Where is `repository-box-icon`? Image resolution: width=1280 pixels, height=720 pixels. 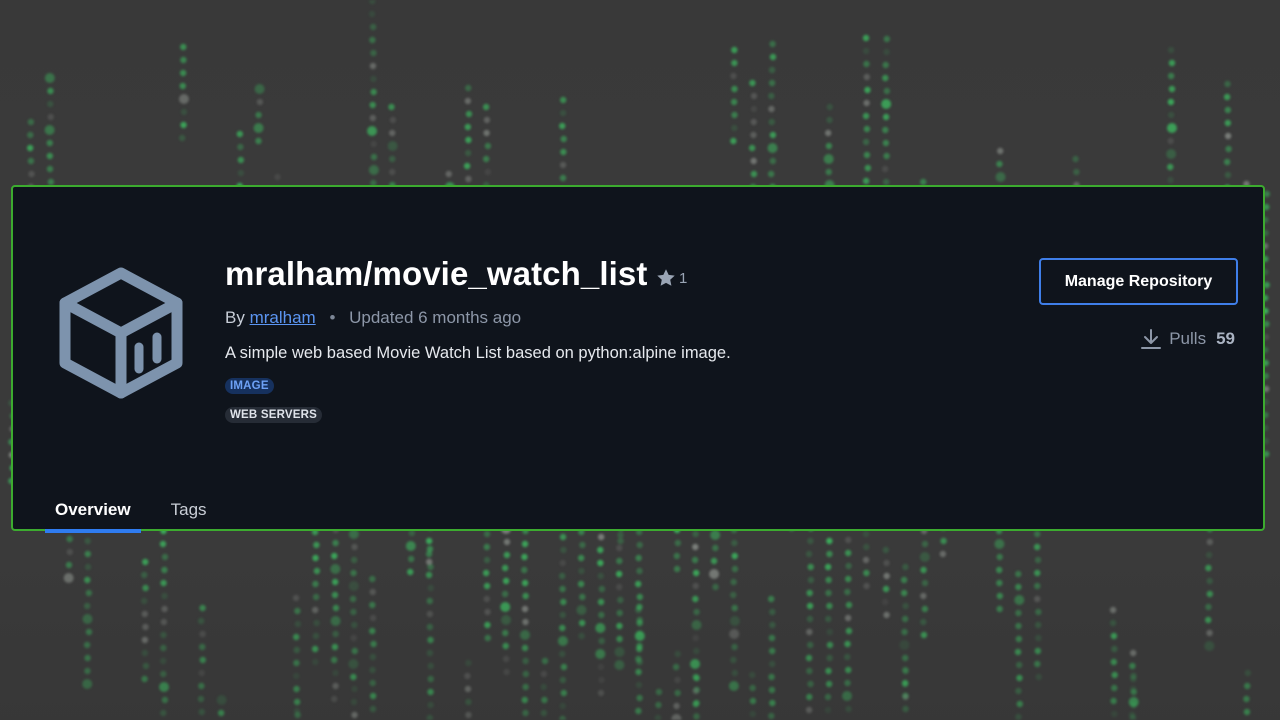 repository-box-icon is located at coordinates (121, 333).